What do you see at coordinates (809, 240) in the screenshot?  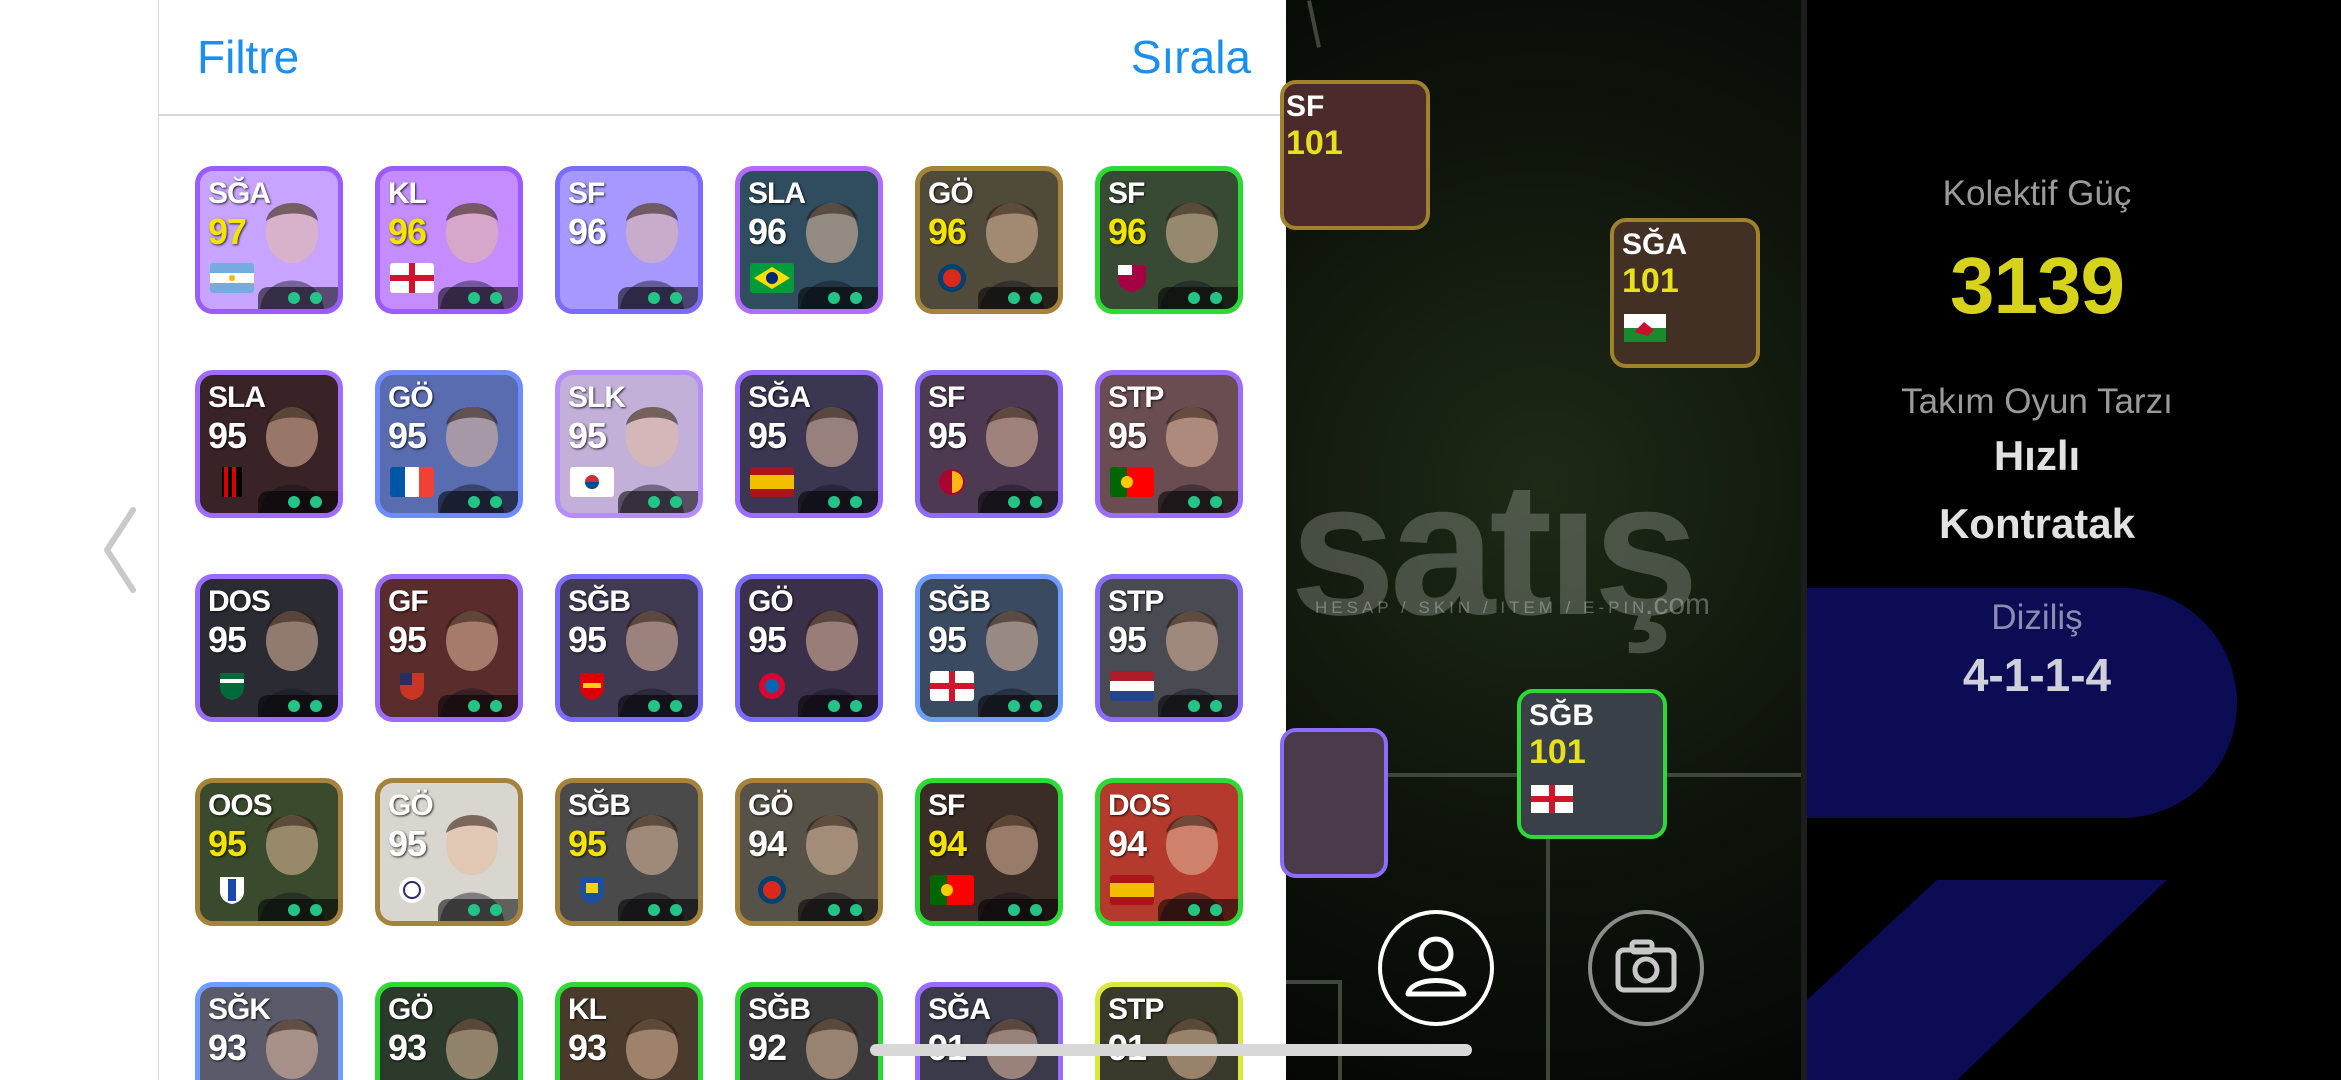 I see `player-card: SLA 96` at bounding box center [809, 240].